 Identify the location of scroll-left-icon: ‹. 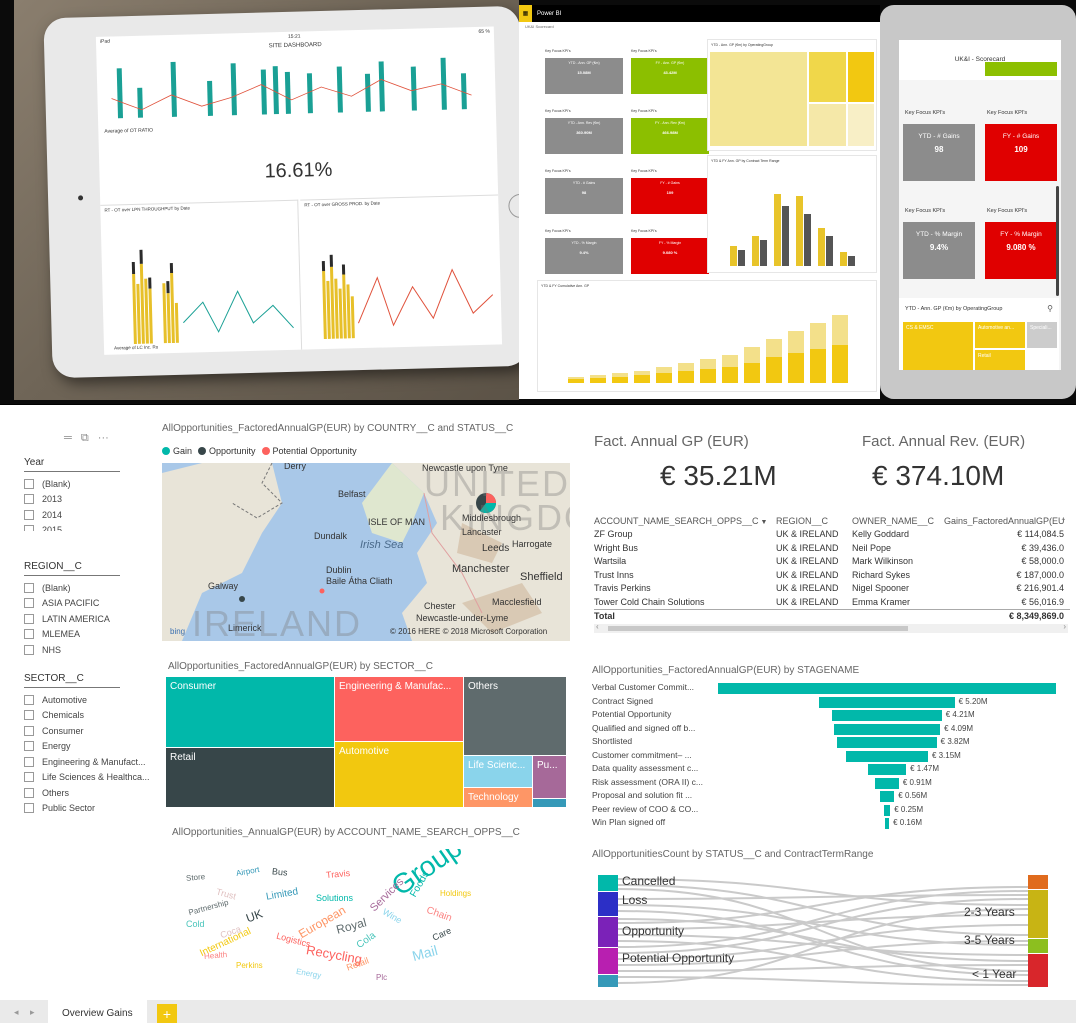
(597, 626).